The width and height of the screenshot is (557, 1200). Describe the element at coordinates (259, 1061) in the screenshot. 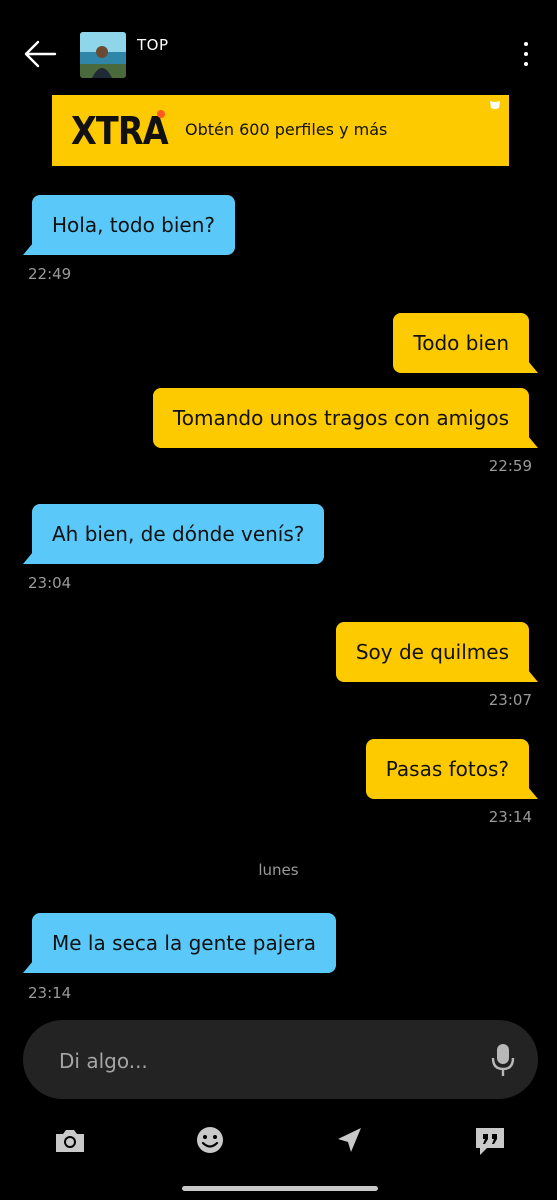

I see `message-input` at that location.